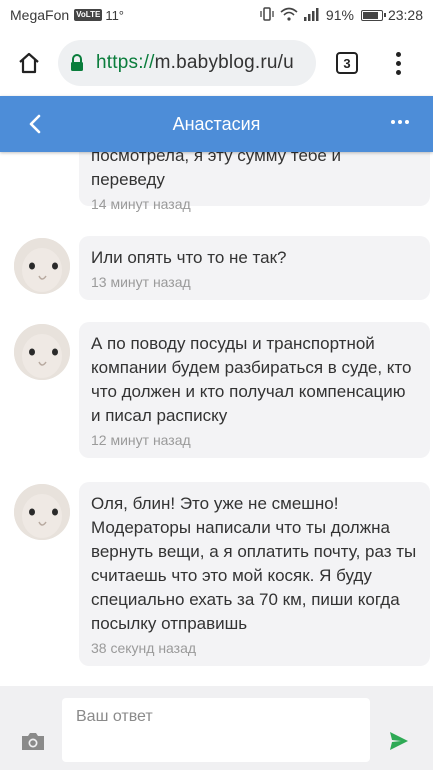  I want to click on browser-toolbar: https://m.babyblog.ru/u 3, so click(216, 63).